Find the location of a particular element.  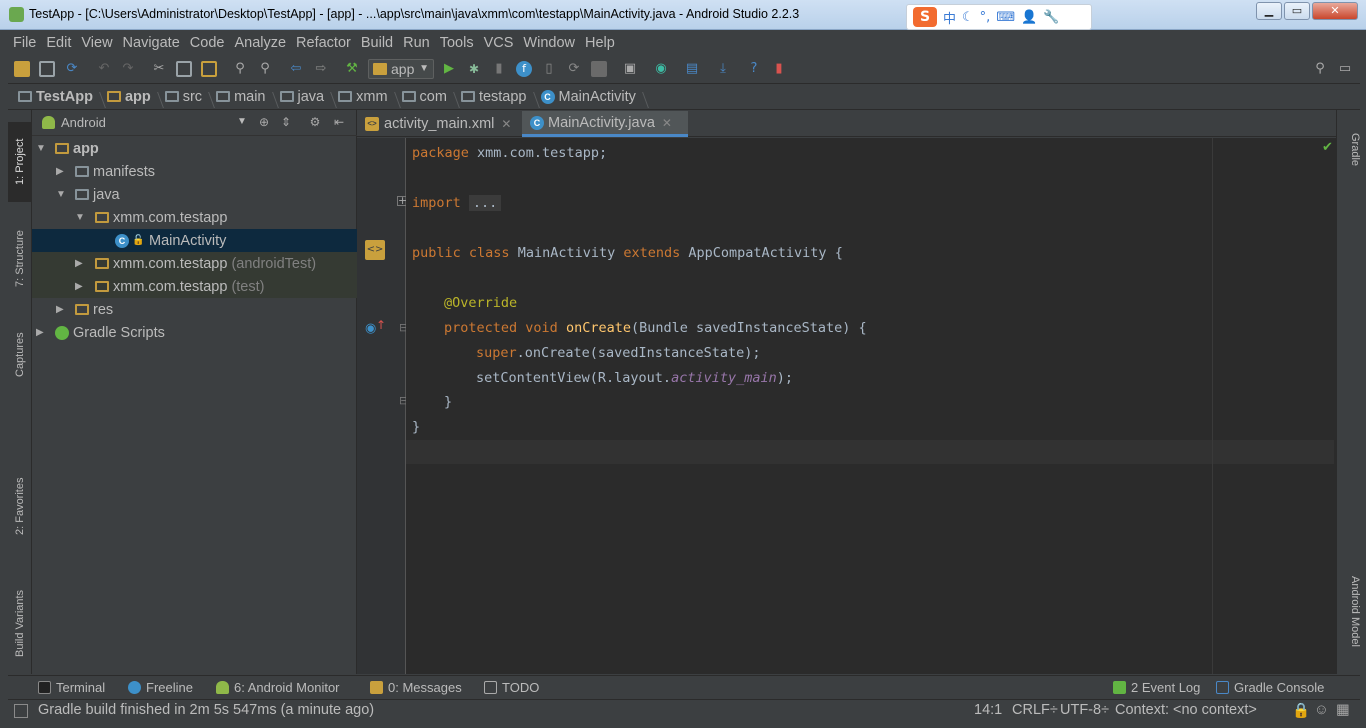

menu-run: Run is located at coordinates (416, 43).